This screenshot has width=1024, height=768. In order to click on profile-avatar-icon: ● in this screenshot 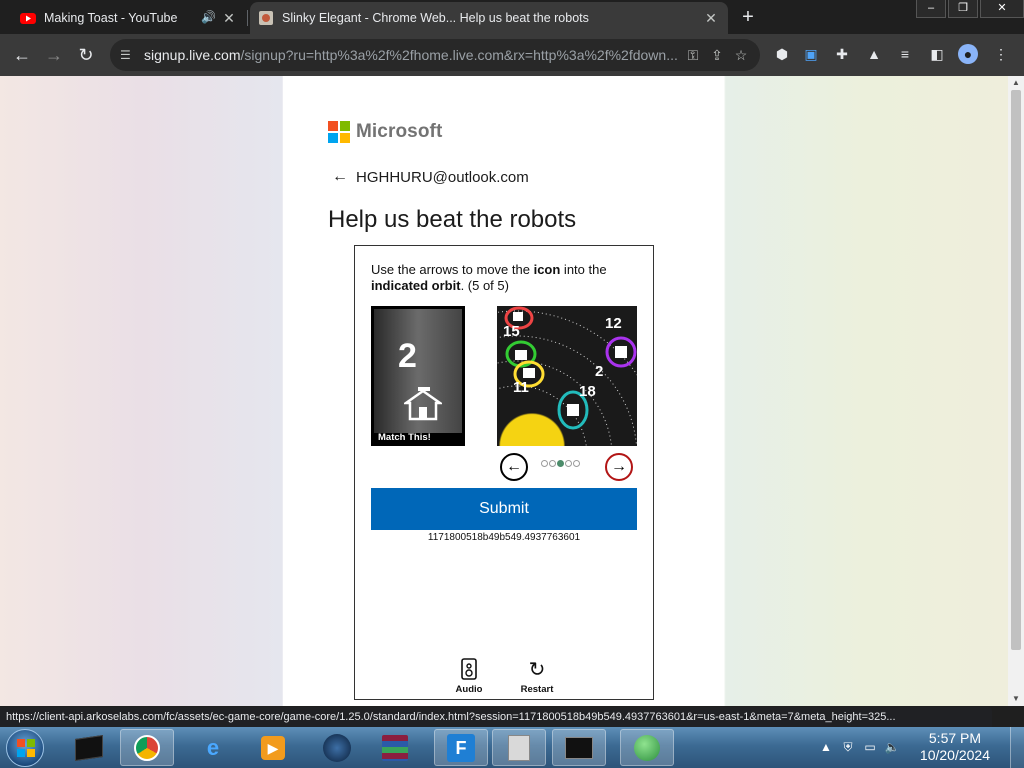, I will do `click(968, 54)`.